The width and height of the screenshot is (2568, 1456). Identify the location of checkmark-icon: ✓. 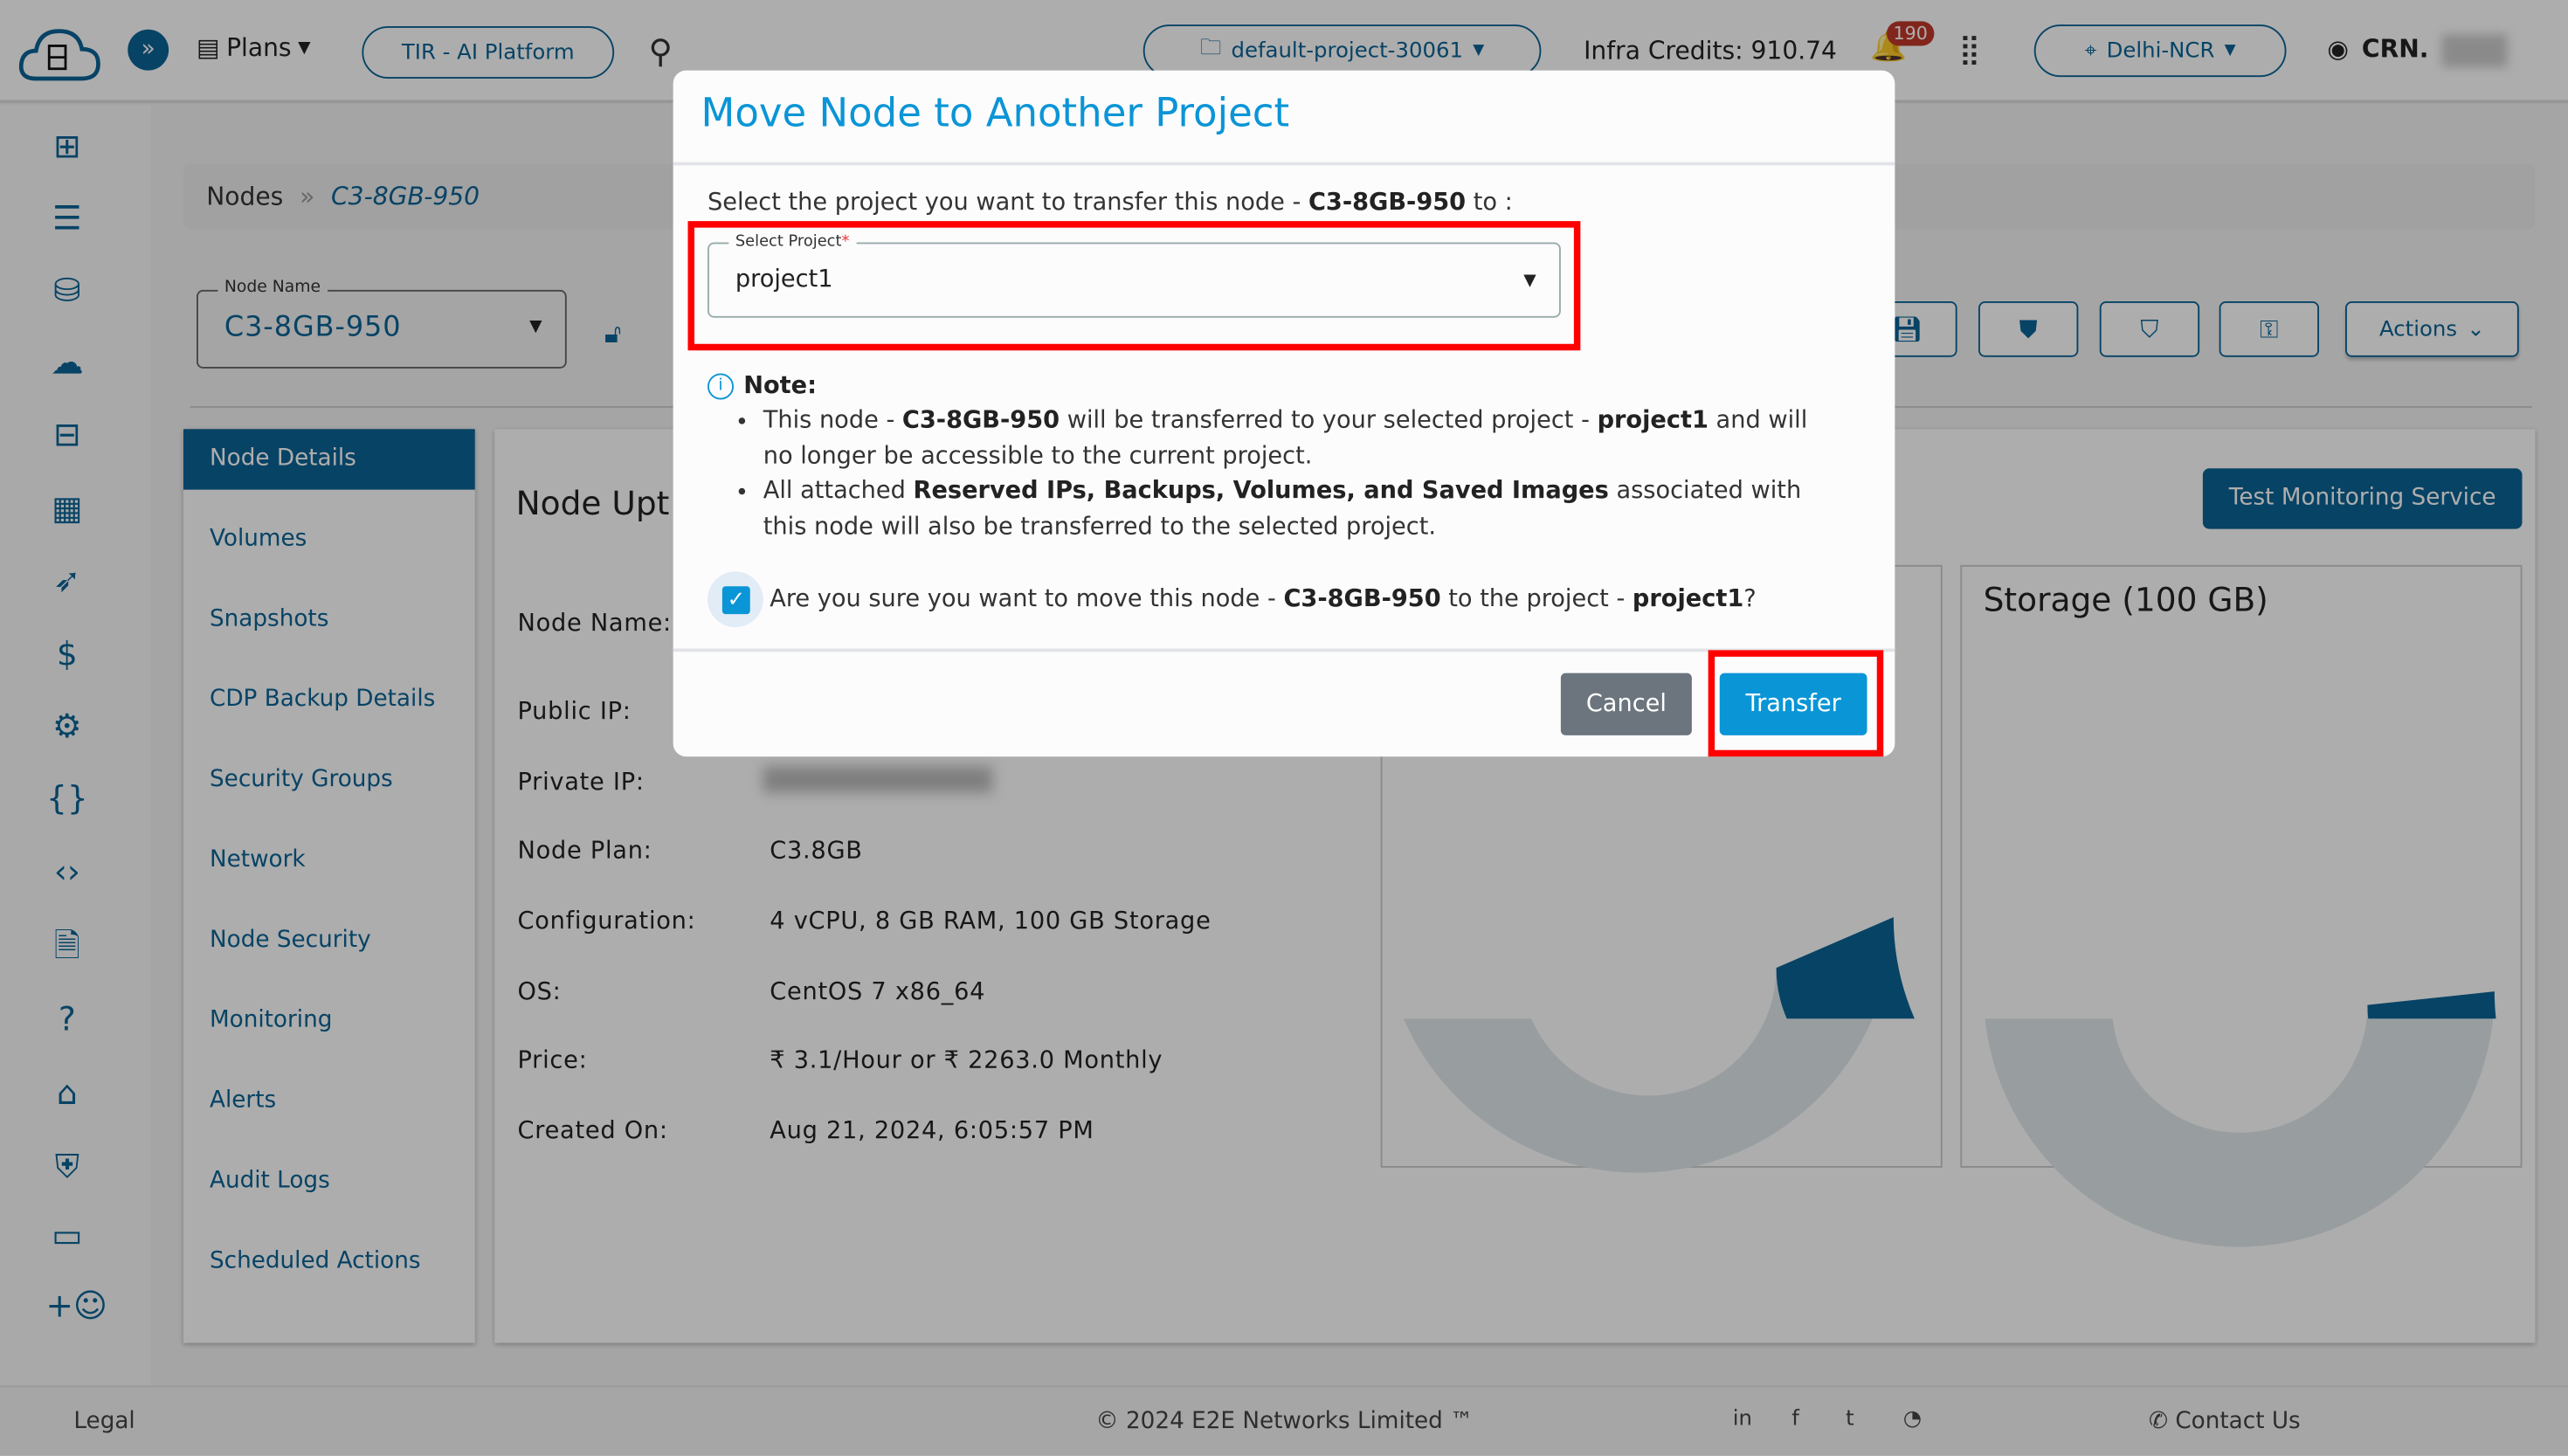
(735, 600).